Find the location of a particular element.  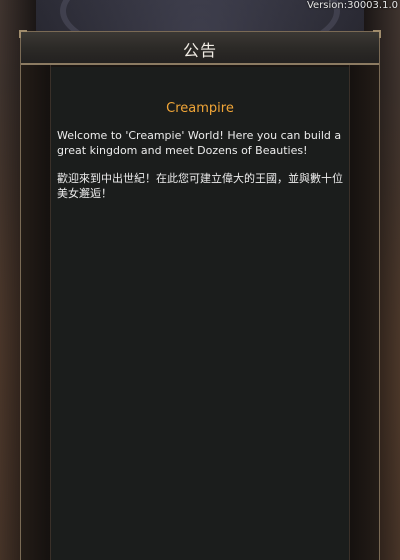

dialog-side-rail-right is located at coordinates (364, 312).